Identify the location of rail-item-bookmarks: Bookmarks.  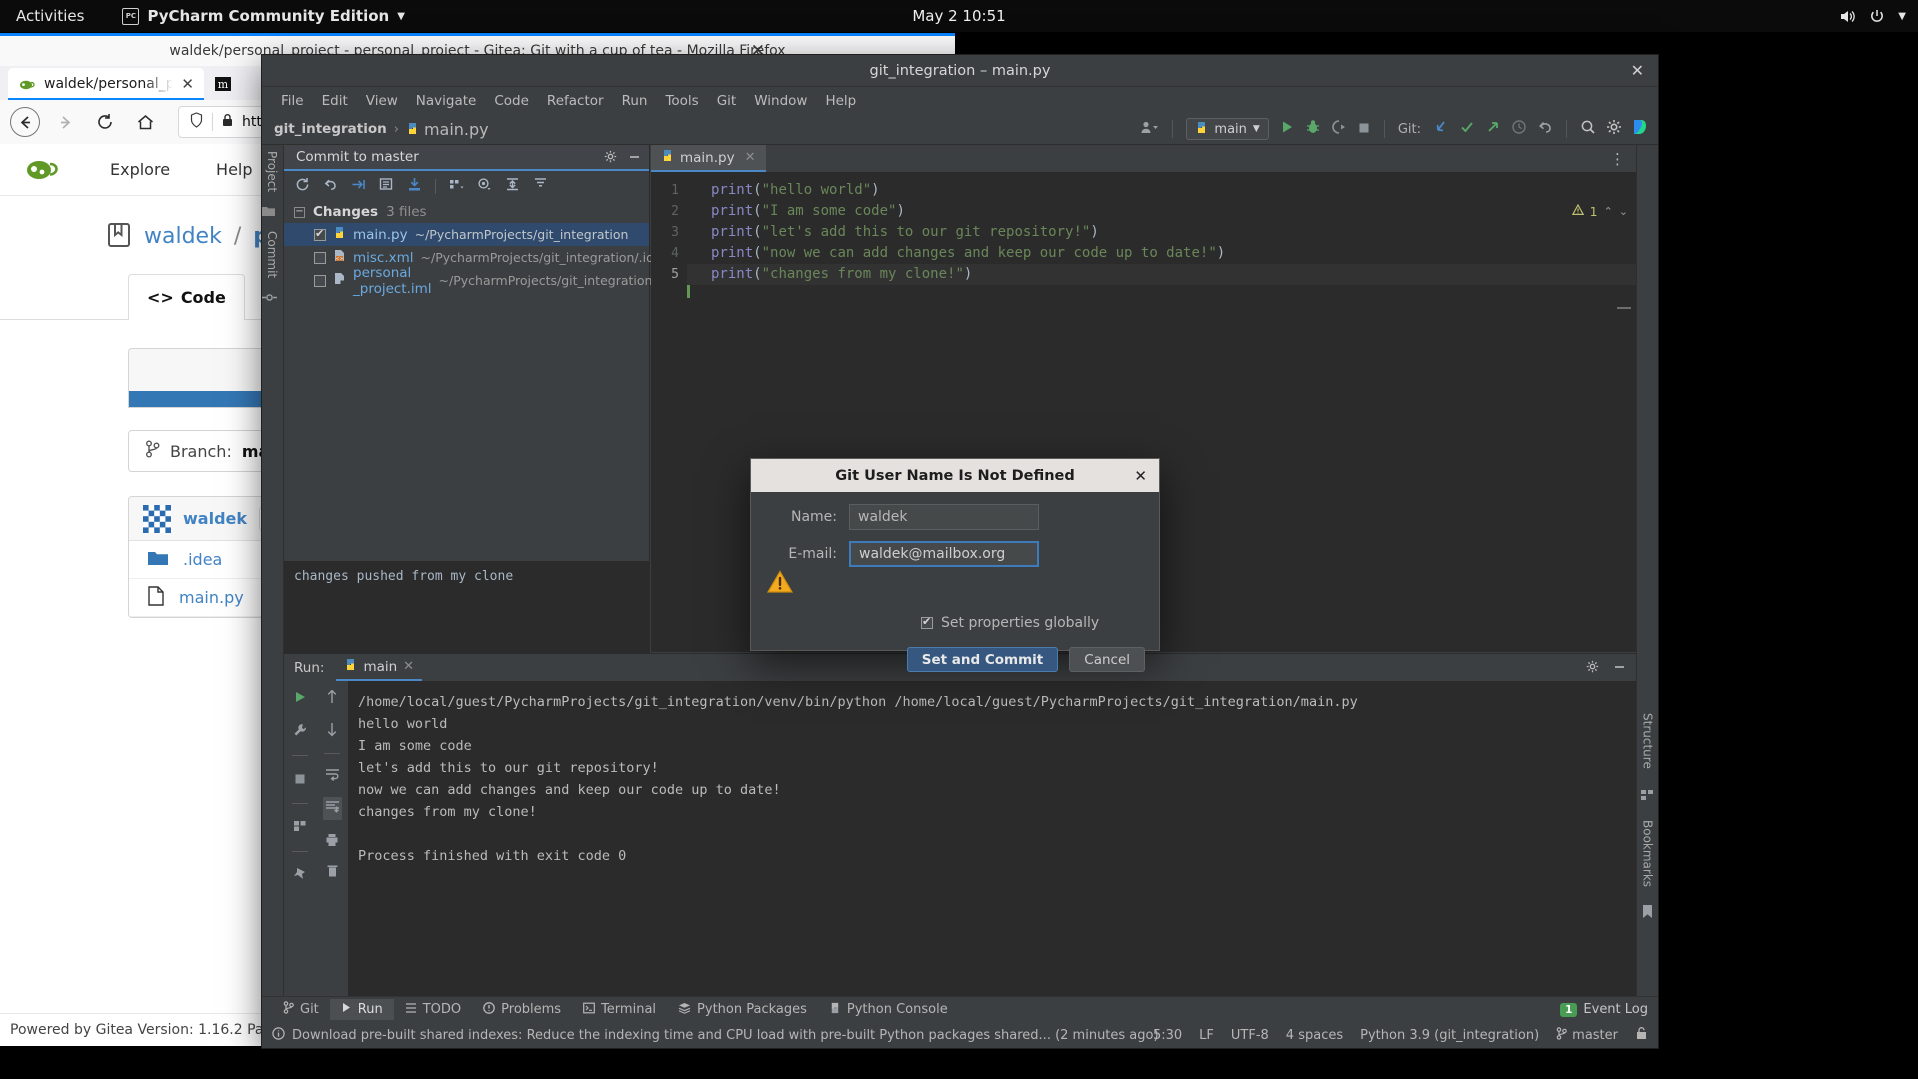
(1648, 853).